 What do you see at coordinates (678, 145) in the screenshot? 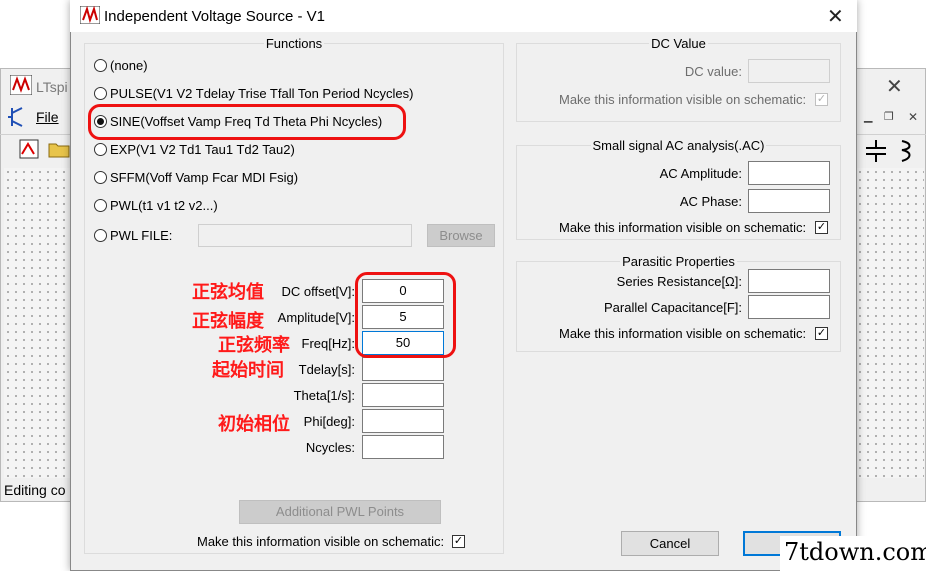
I see `small-signal-legend: Small signal AC analysis(.AC)` at bounding box center [678, 145].